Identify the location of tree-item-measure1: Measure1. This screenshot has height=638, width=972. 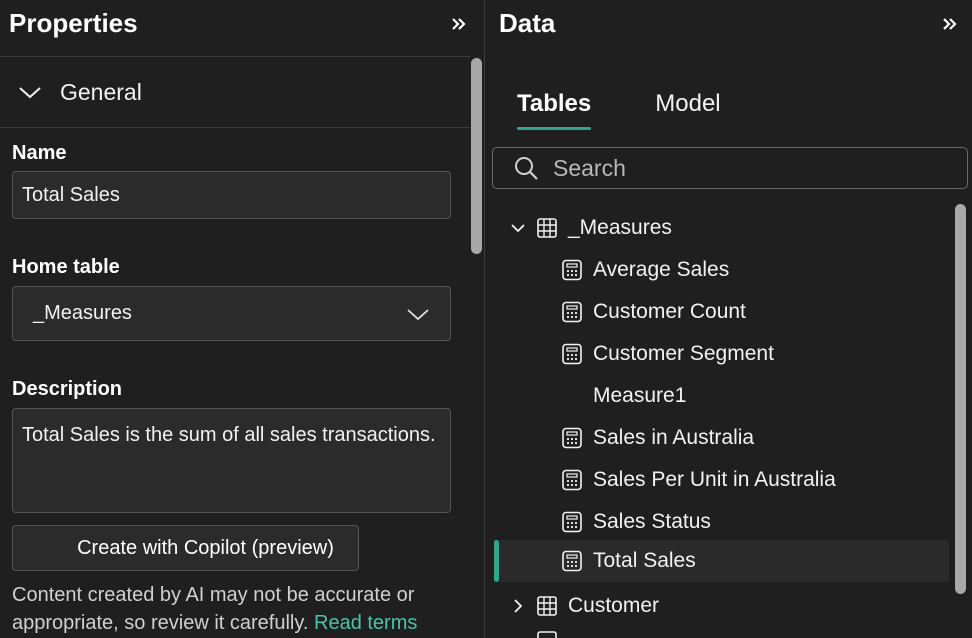
(639, 396).